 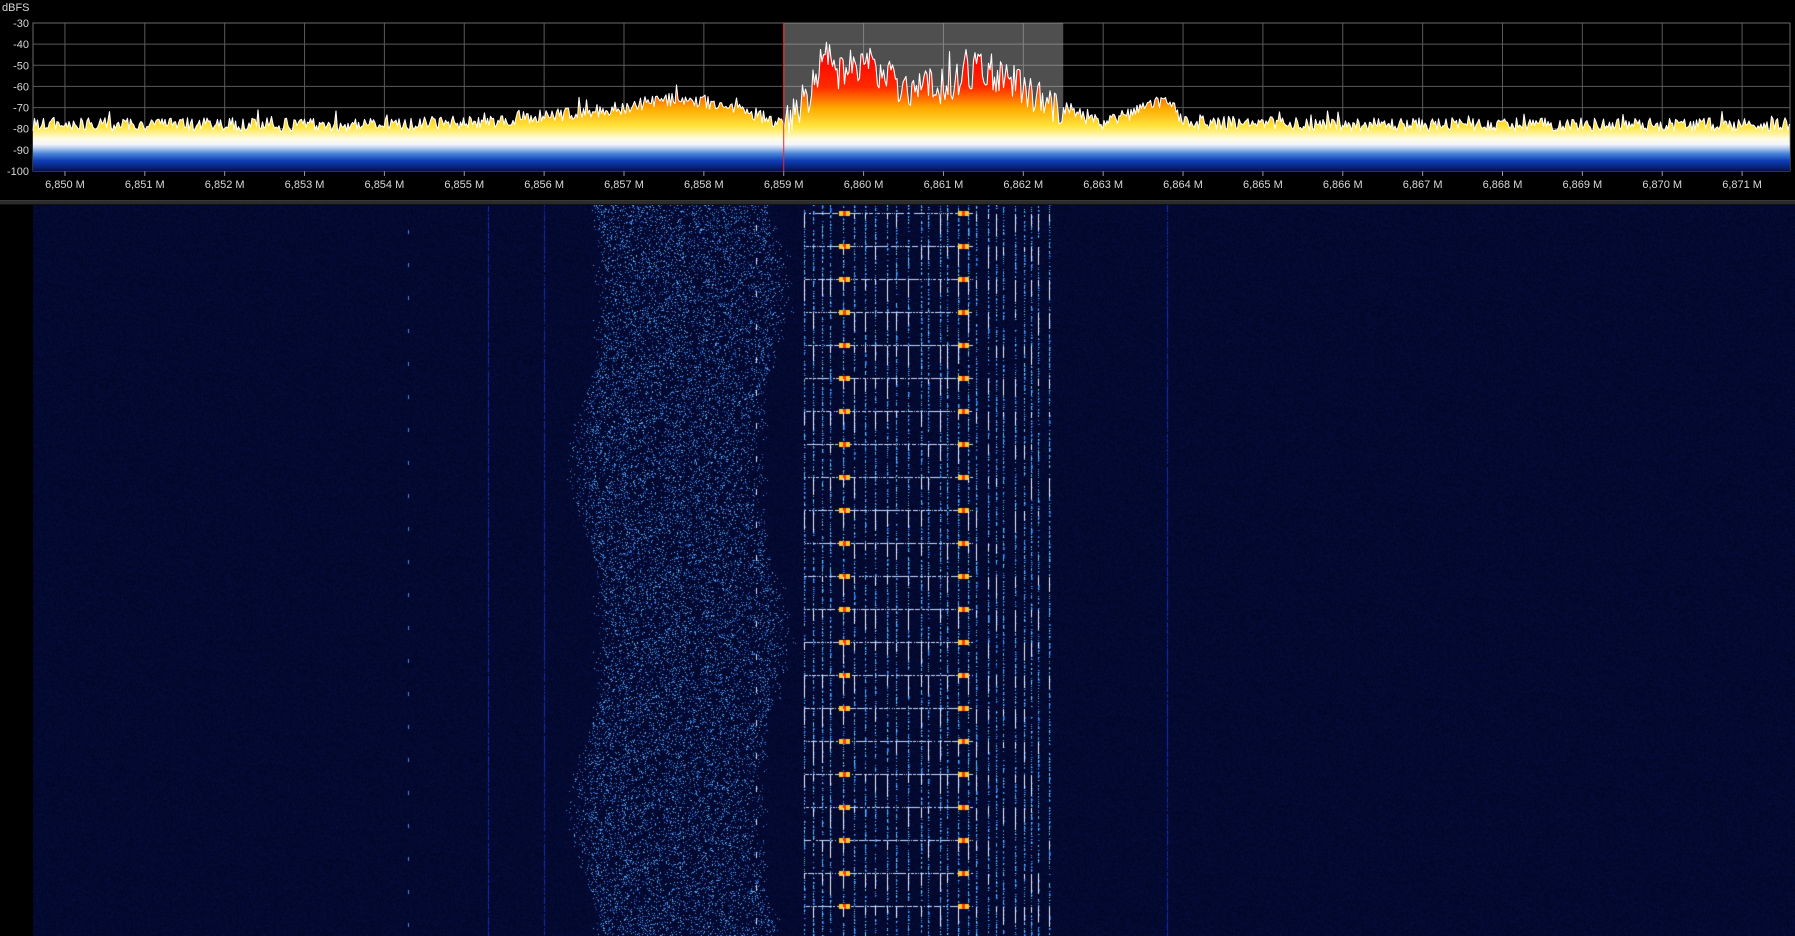 I want to click on x-tick-label: 6,860 M, so click(x=864, y=185).